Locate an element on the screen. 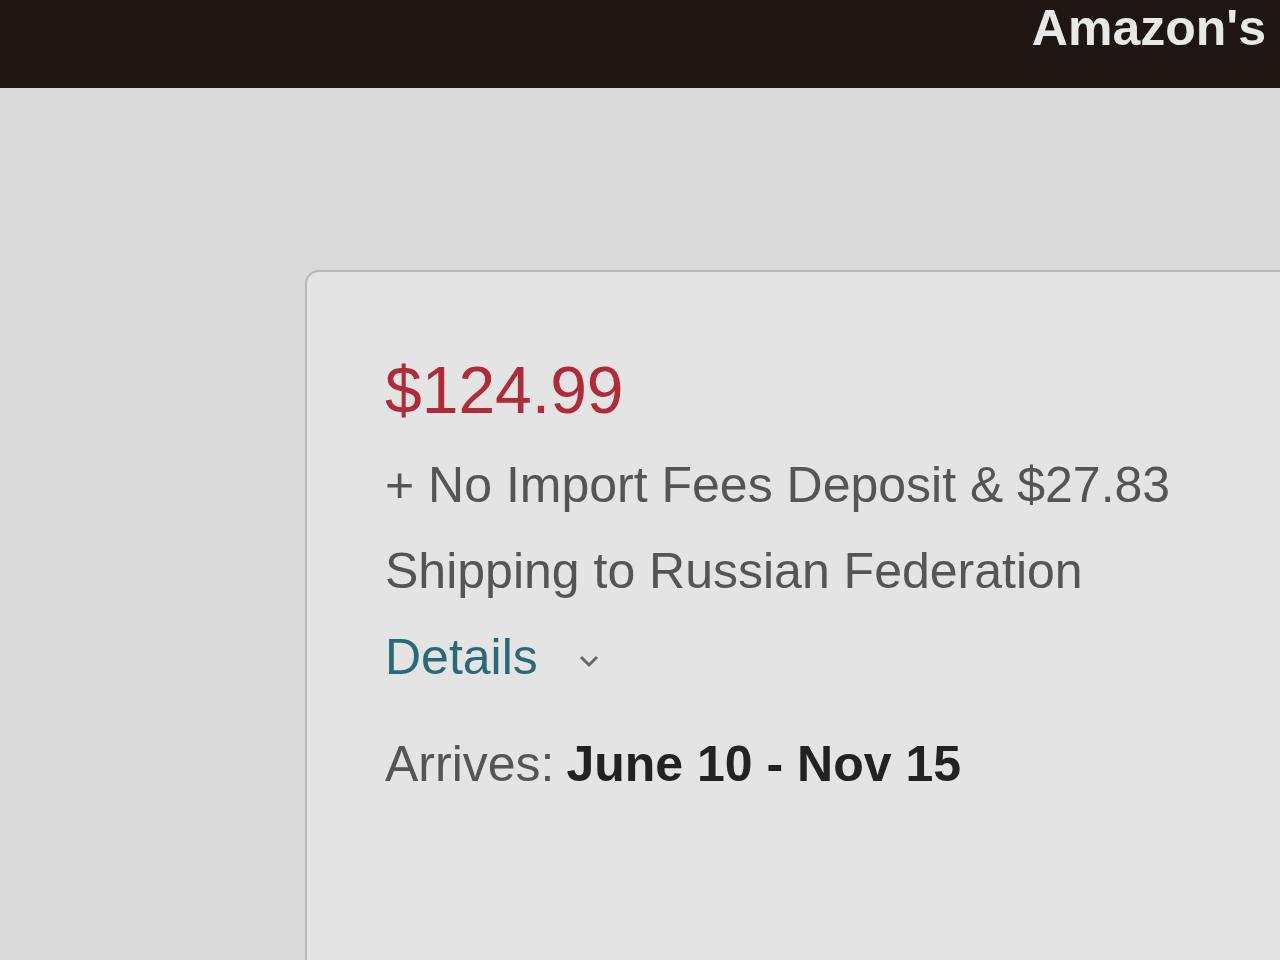 The height and width of the screenshot is (960, 1280). shipping-note: + No Import Fees Deposit & $27.83 Shipping to Russian Federation Details is located at coordinates (778, 571).